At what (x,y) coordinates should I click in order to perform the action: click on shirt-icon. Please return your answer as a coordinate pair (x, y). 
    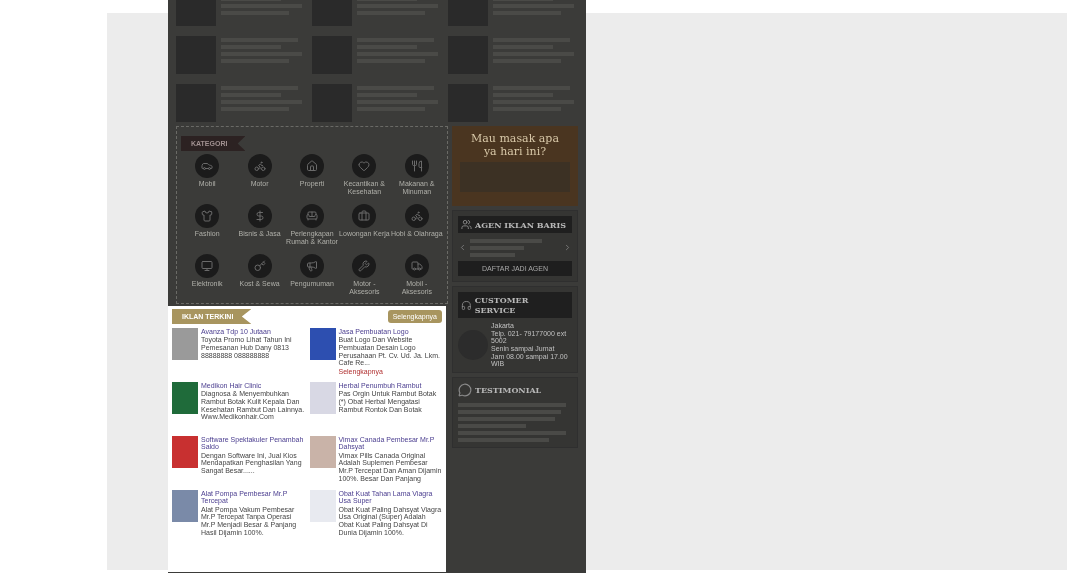
    Looking at the image, I should click on (207, 216).